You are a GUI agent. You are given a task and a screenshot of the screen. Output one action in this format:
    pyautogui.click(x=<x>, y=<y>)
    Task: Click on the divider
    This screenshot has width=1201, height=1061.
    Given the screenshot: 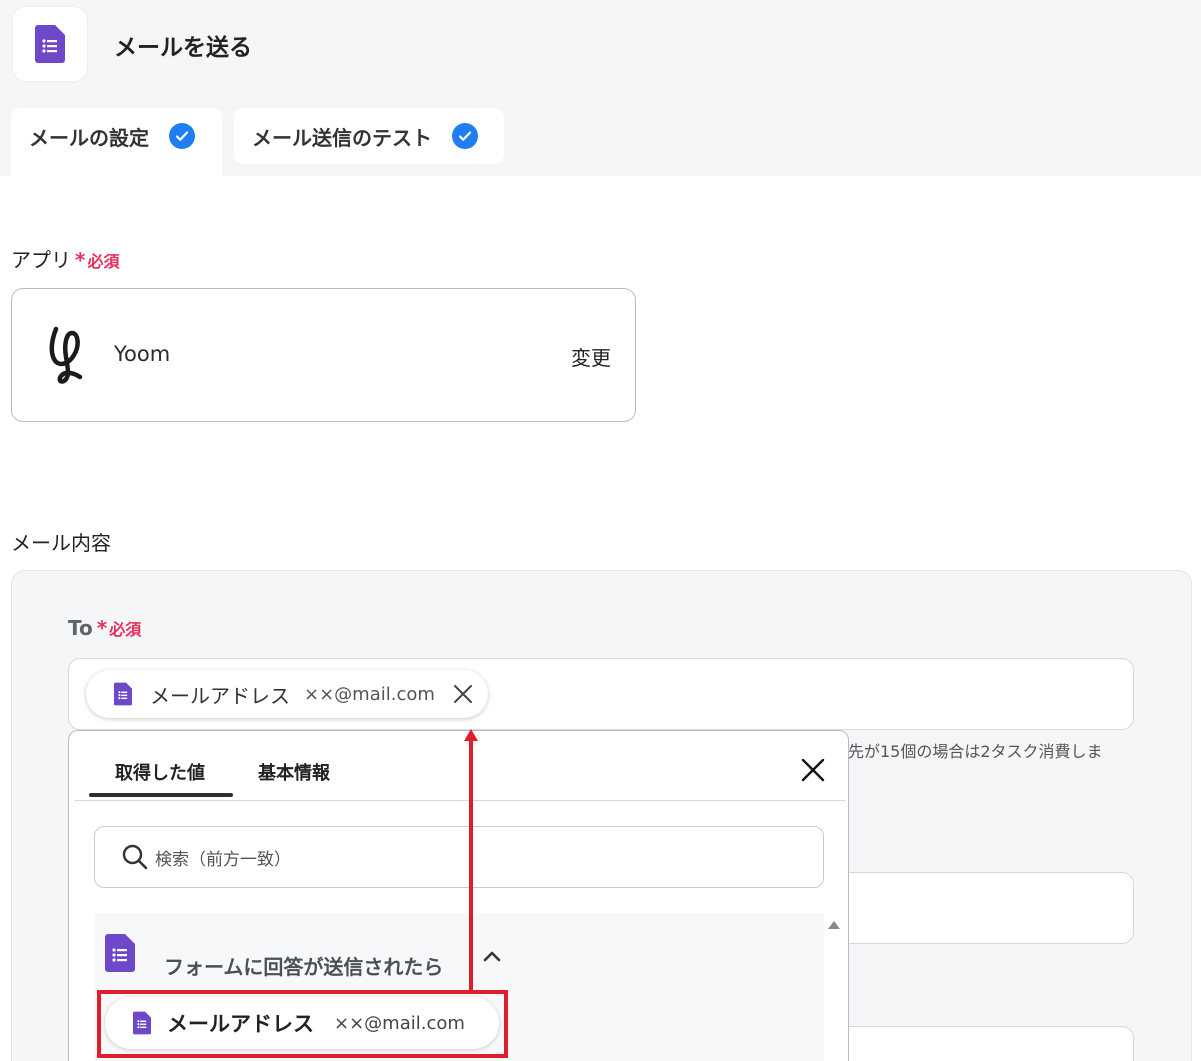 What is the action you would take?
    pyautogui.click(x=460, y=800)
    